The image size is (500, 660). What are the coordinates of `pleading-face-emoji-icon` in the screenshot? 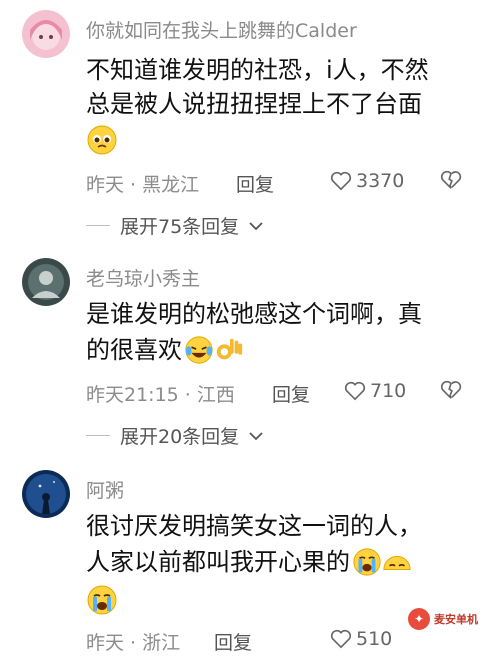 It's located at (102, 142).